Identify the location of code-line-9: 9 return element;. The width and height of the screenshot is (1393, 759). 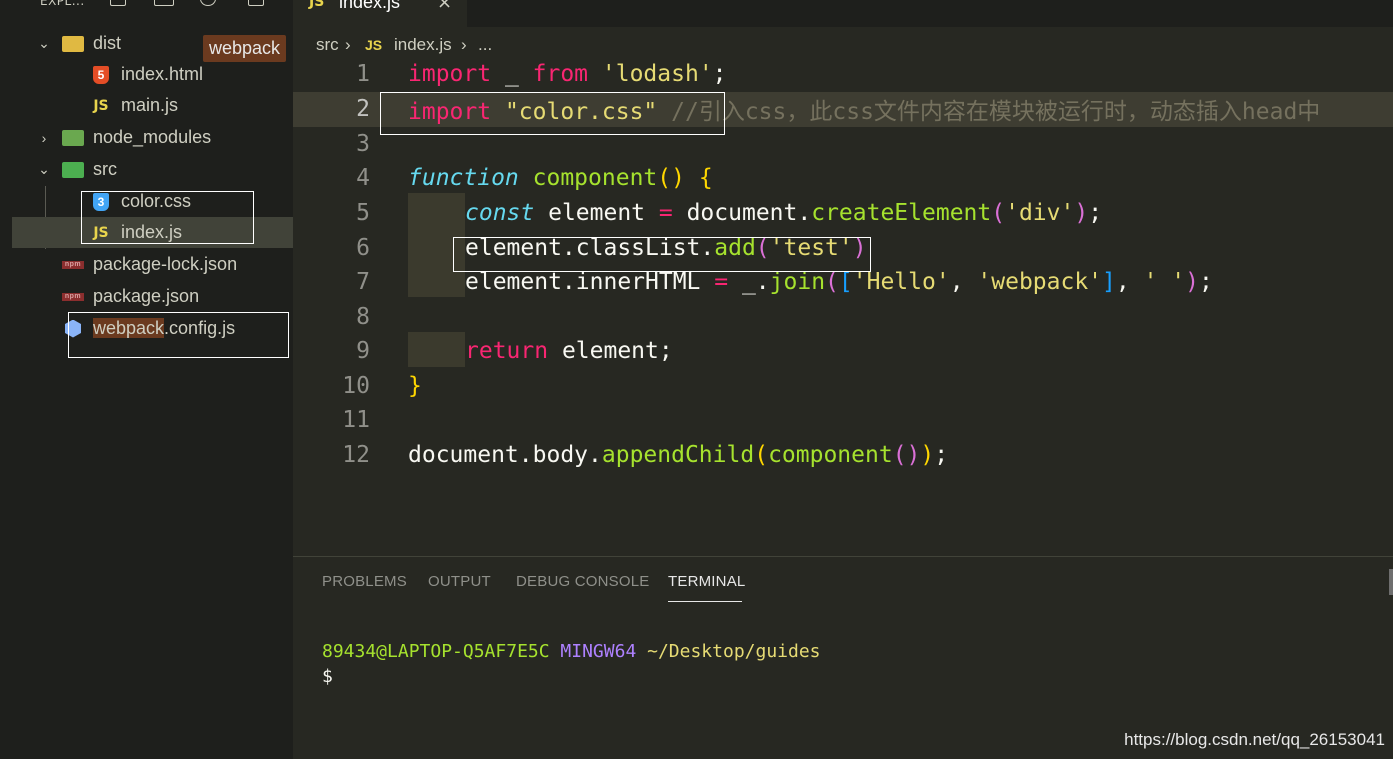
(843, 351).